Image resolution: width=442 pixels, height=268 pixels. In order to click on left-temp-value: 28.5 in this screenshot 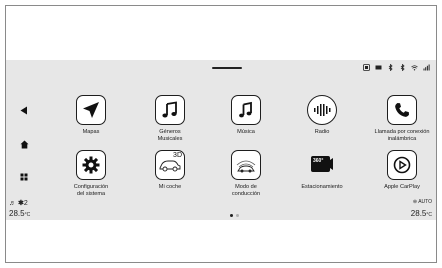, I will do `click(17, 213)`.